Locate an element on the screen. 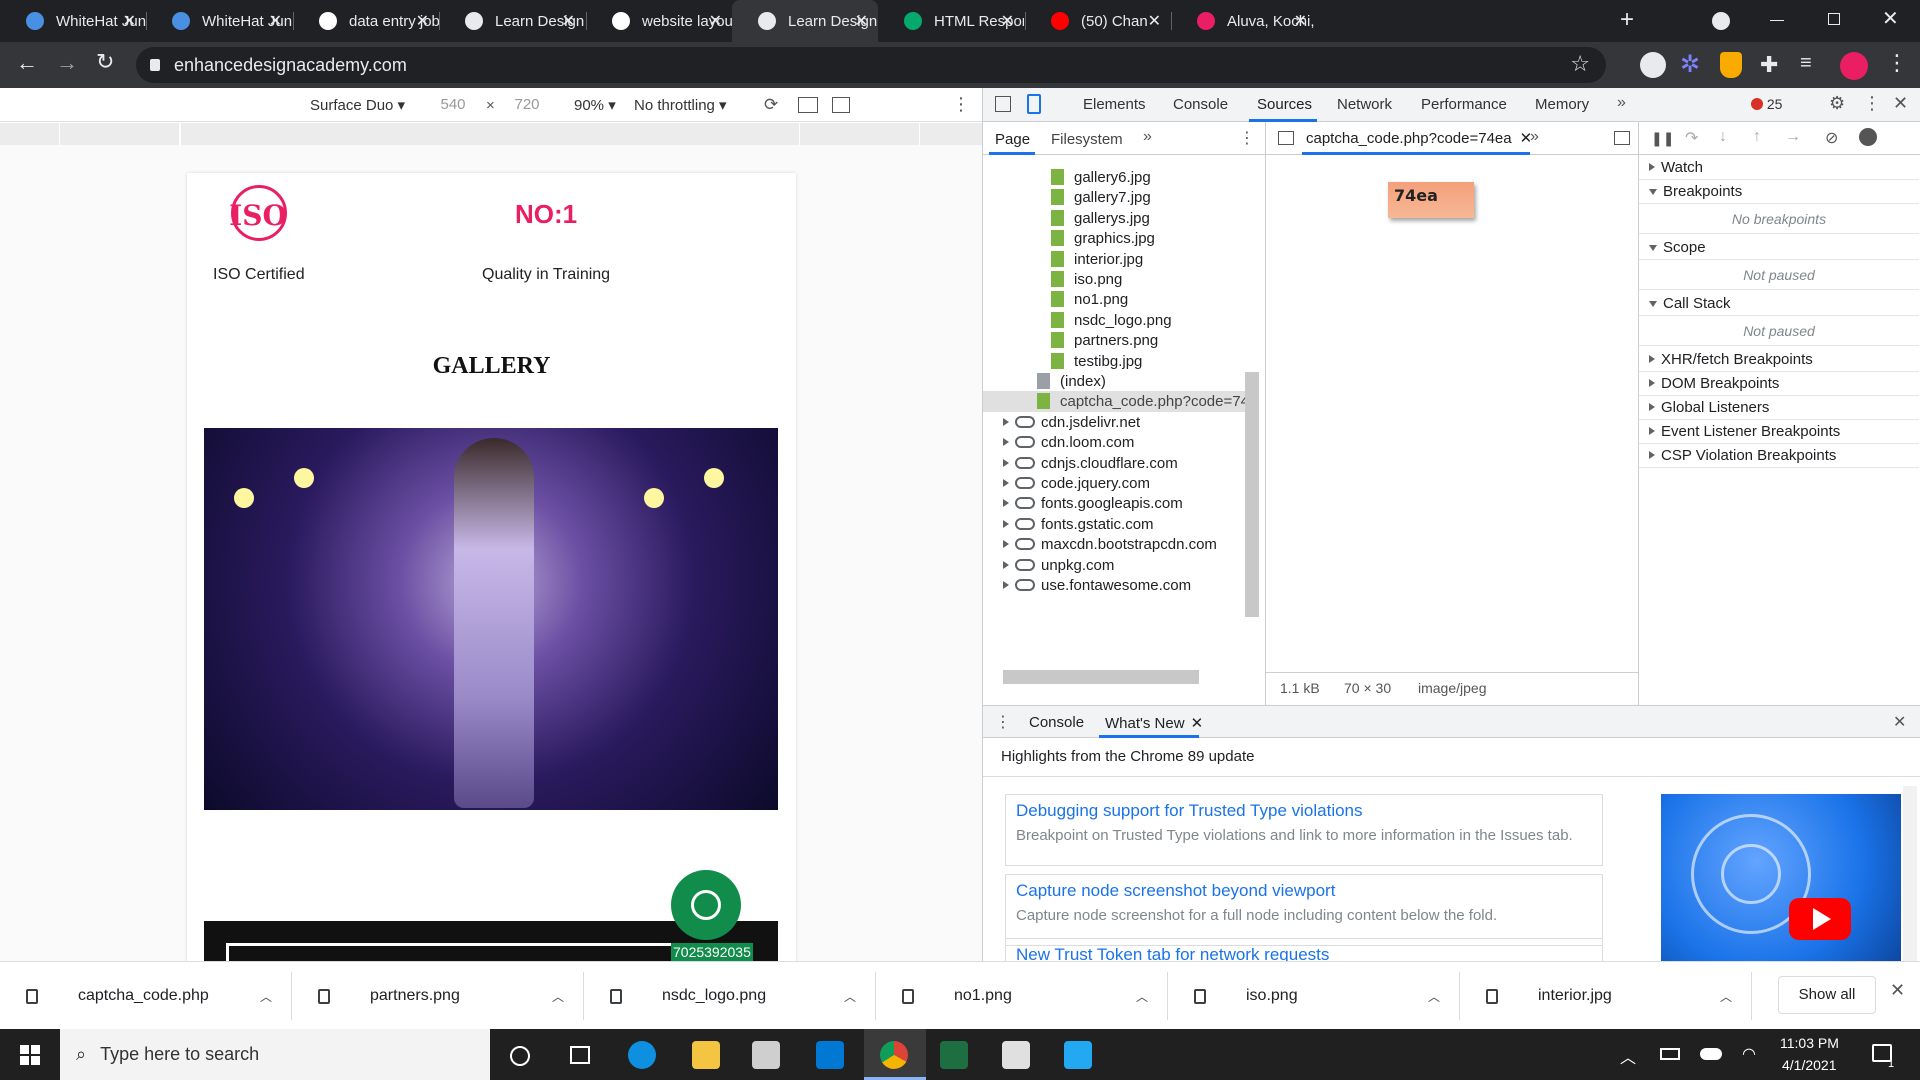 The image size is (1920, 1080). deactivate-breakpoints-icon: ⊘ is located at coordinates (1831, 138).